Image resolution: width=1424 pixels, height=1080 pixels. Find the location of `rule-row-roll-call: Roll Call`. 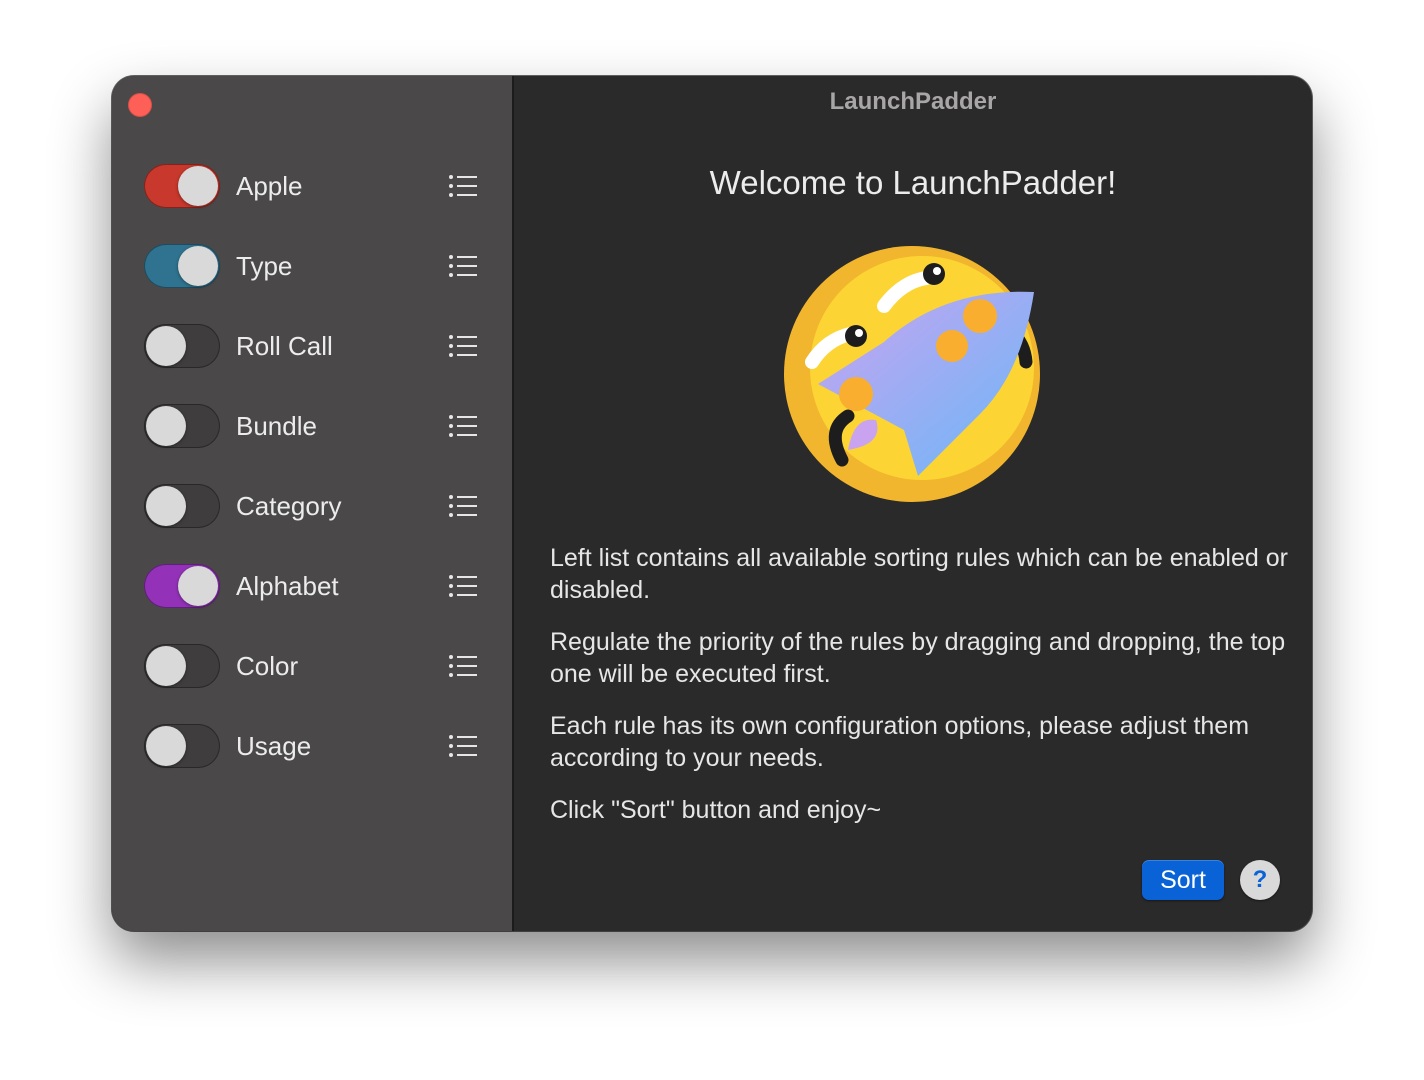

rule-row-roll-call: Roll Call is located at coordinates (312, 346).